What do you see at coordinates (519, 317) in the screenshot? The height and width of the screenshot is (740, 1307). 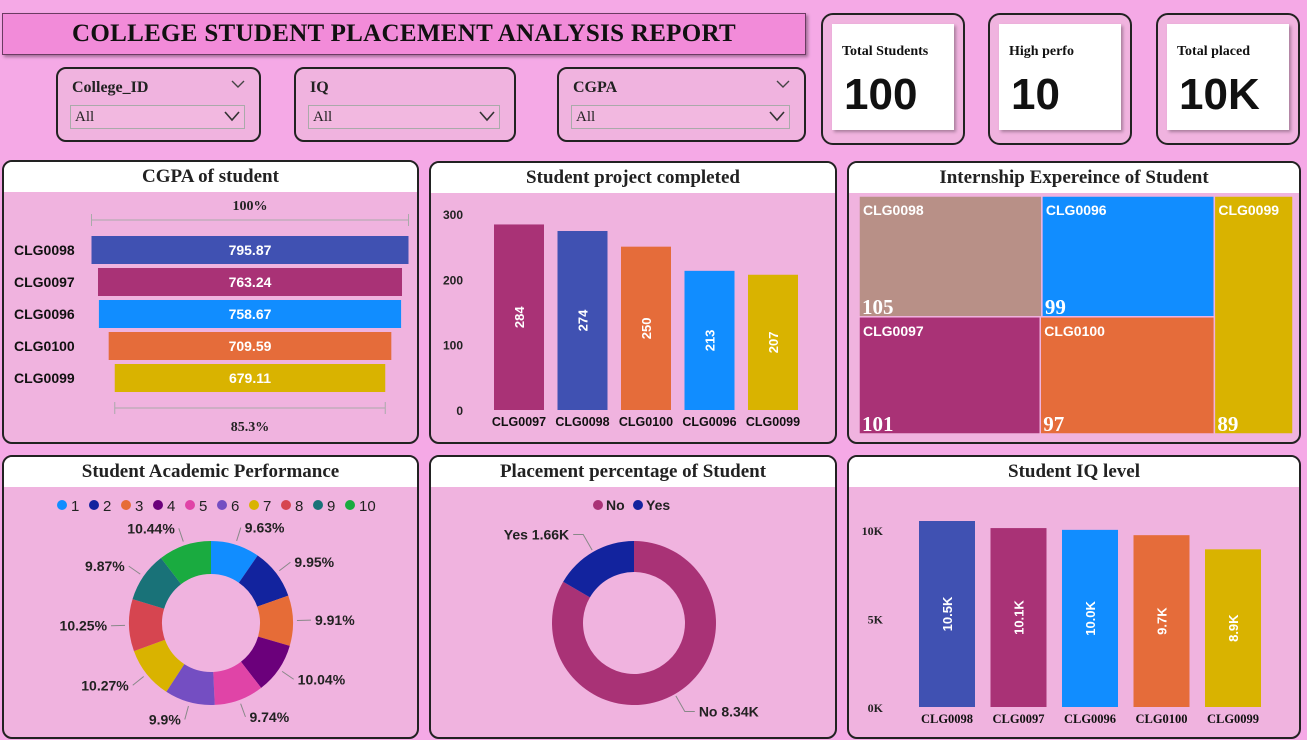 I see `column-value-label: 284` at bounding box center [519, 317].